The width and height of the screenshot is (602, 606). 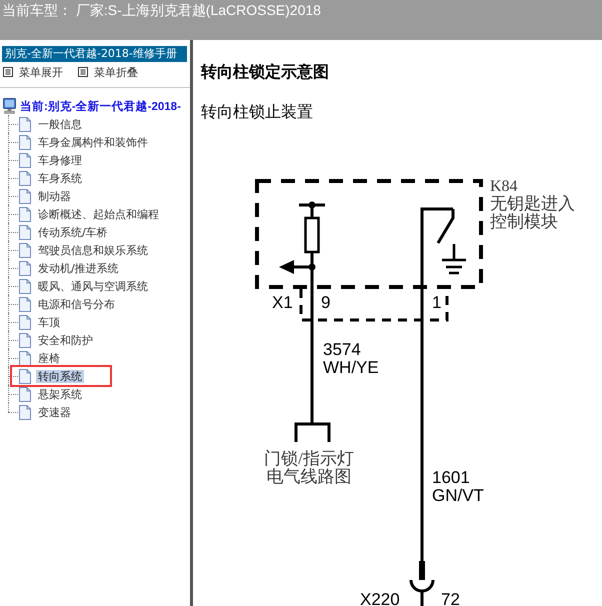 I want to click on menu-toggle-link: 菜单折叠, so click(x=108, y=72).